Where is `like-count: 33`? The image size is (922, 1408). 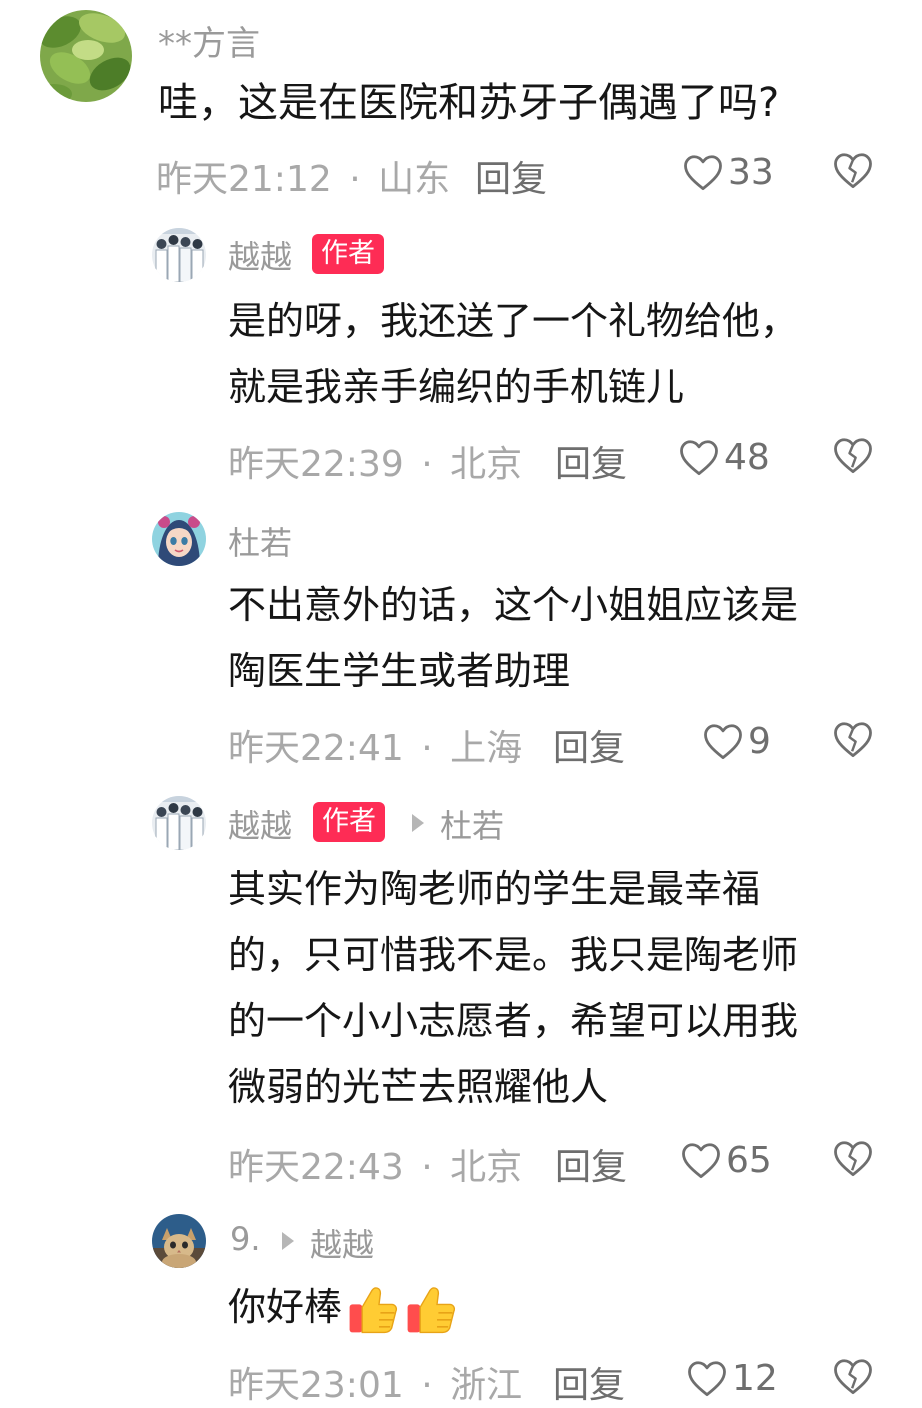
like-count: 33 is located at coordinates (751, 172).